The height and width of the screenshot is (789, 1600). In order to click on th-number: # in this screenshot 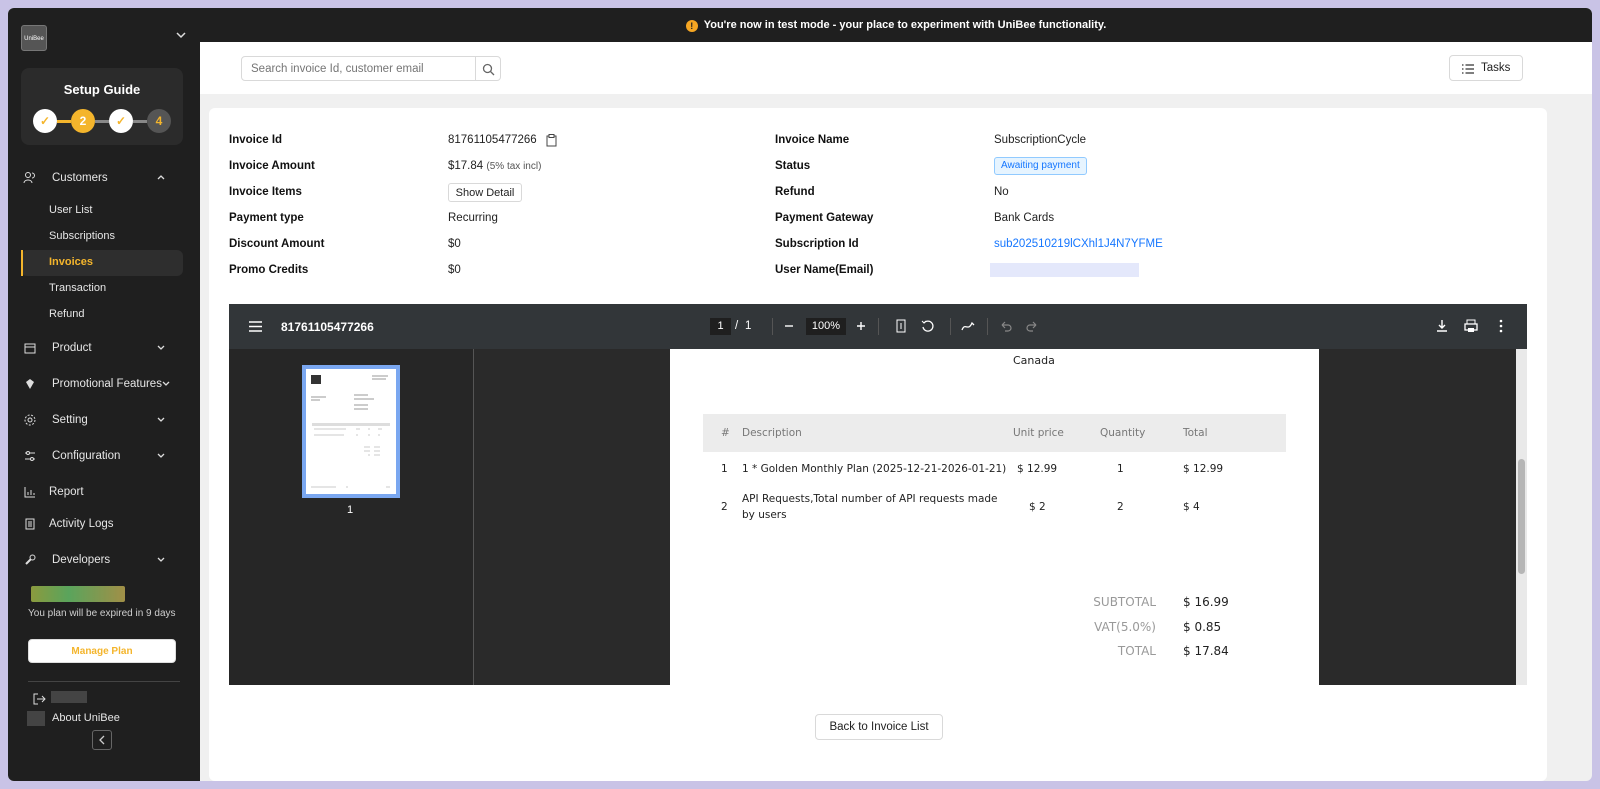, I will do `click(725, 433)`.